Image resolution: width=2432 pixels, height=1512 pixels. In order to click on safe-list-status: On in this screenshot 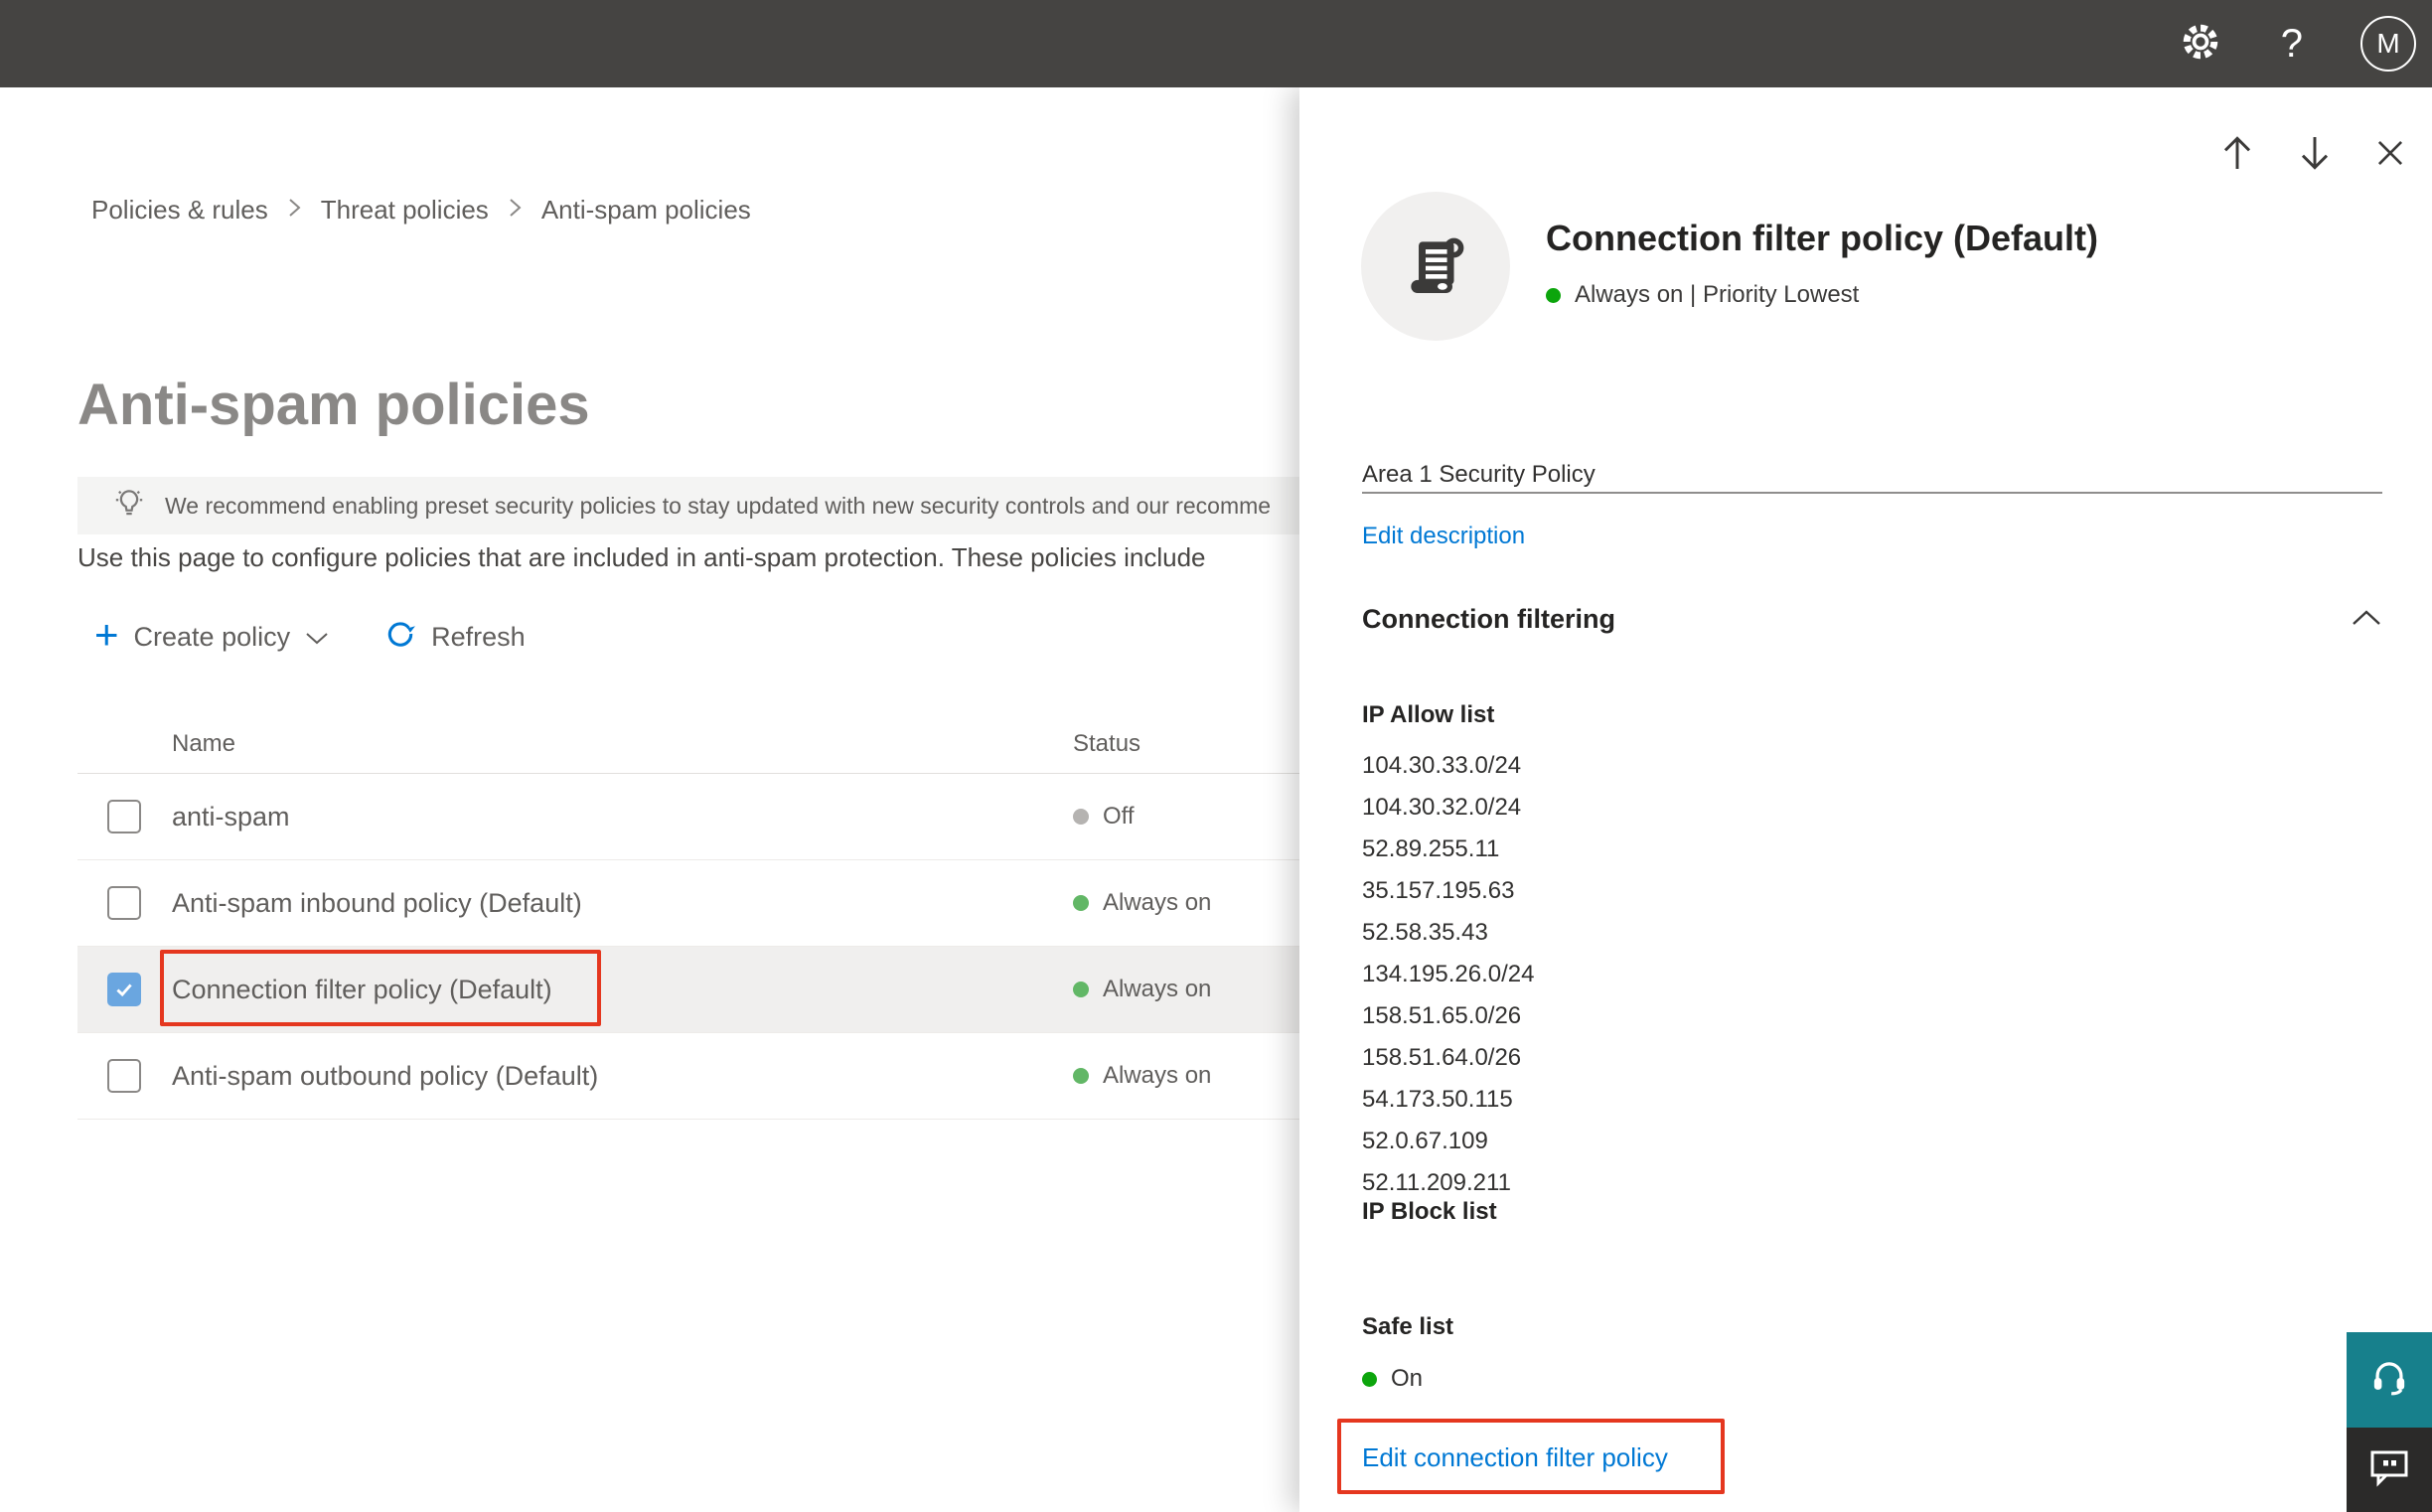, I will do `click(1392, 1379)`.